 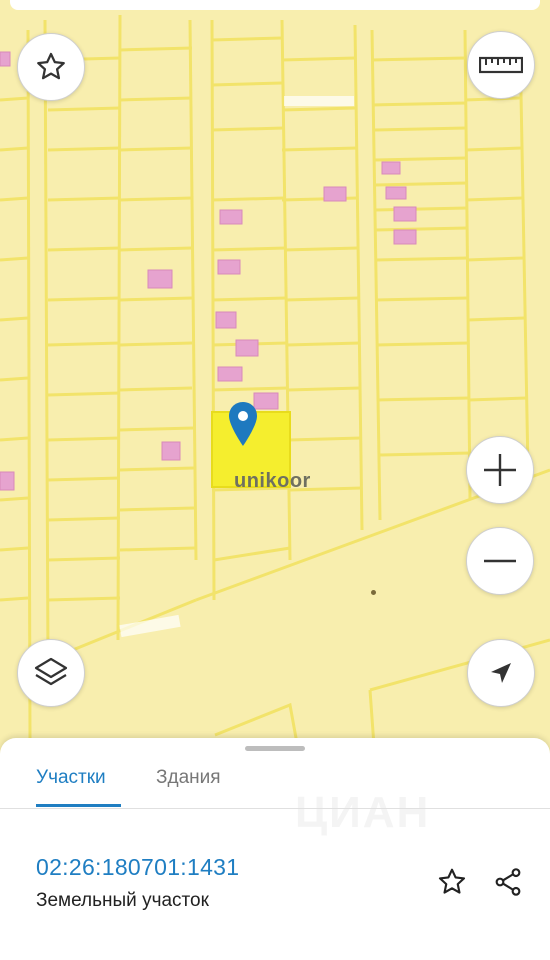 What do you see at coordinates (373, 592) in the screenshot?
I see `map-point` at bounding box center [373, 592].